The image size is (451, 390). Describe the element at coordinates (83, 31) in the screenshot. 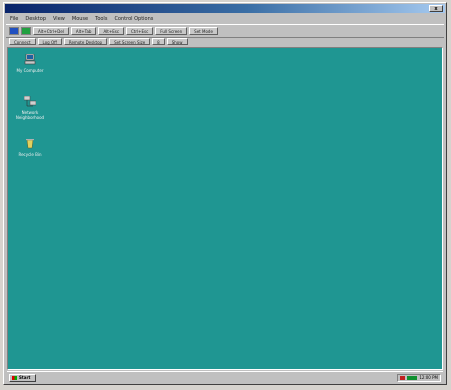

I see `toolbar-button-alt-tab: Alt+Tab` at that location.